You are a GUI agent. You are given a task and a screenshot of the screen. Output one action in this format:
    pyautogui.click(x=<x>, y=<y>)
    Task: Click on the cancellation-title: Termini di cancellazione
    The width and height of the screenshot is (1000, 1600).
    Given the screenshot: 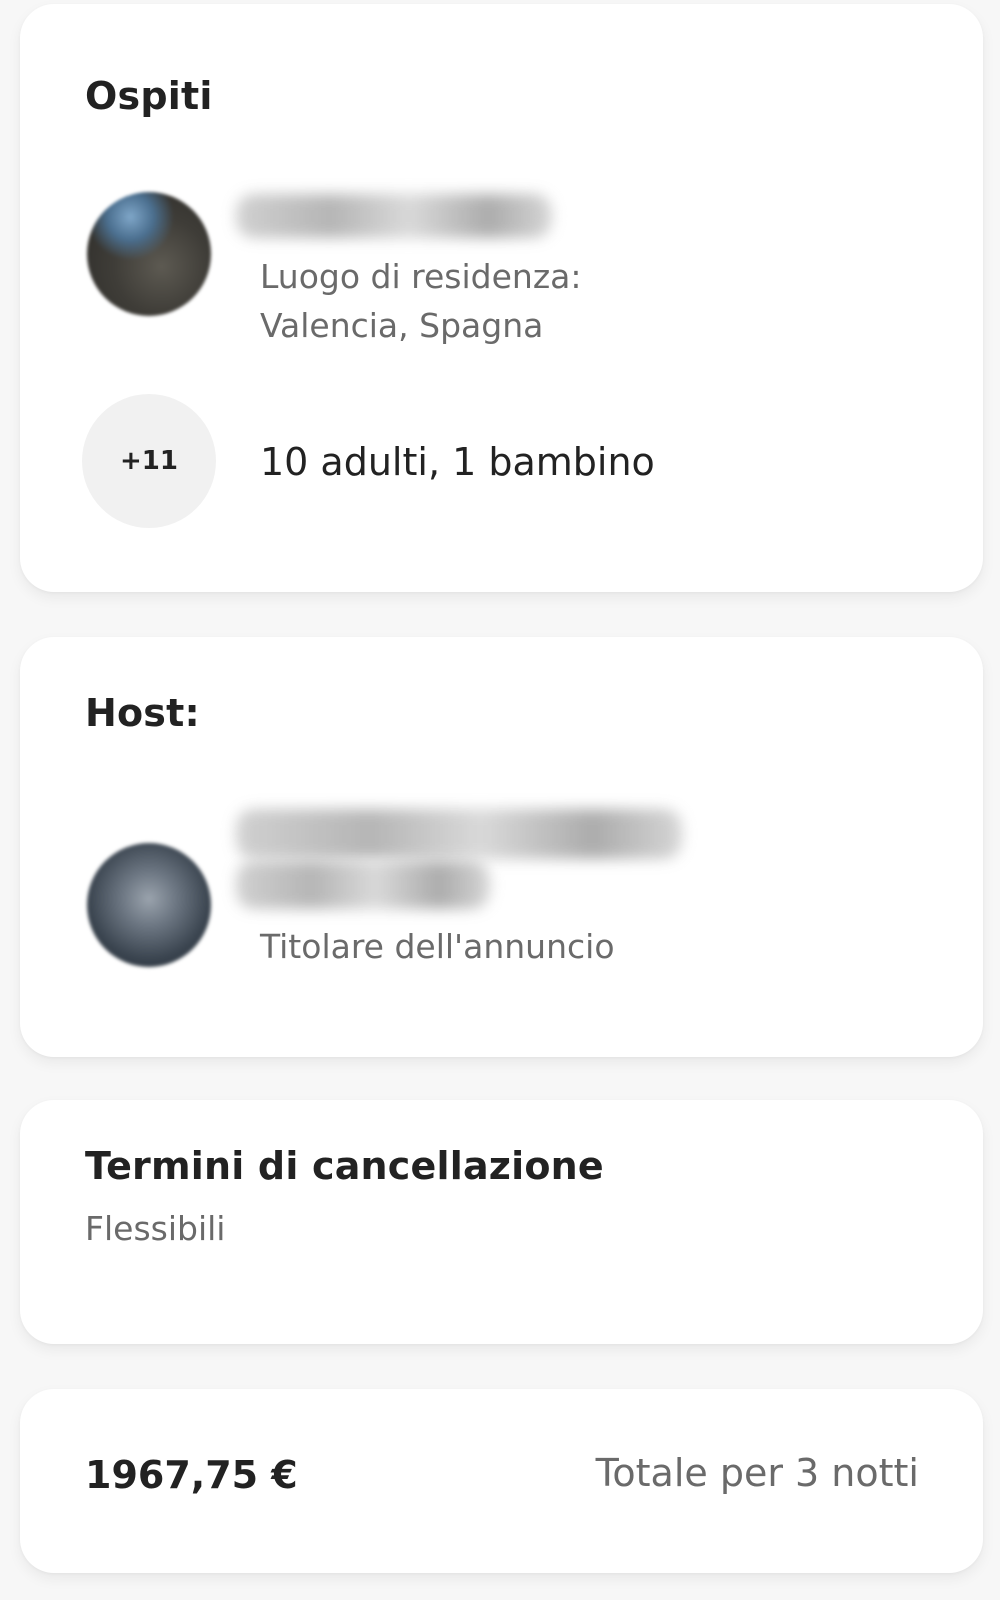 What is the action you would take?
    pyautogui.click(x=344, y=1166)
    